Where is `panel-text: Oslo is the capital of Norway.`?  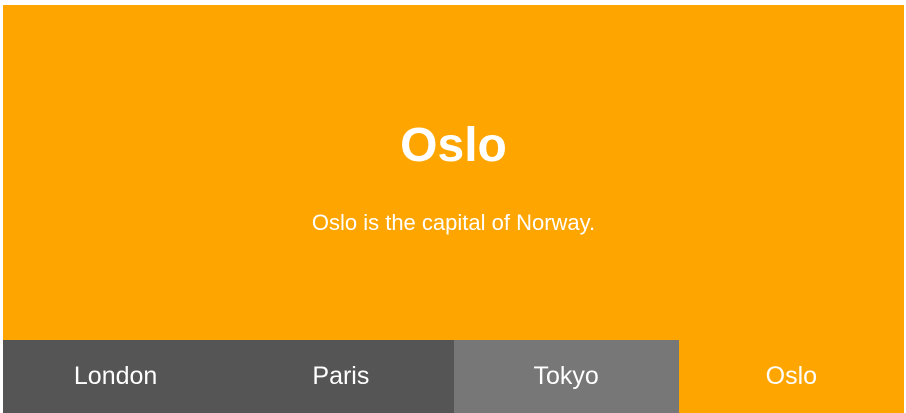 panel-text: Oslo is the capital of Norway. is located at coordinates (453, 222).